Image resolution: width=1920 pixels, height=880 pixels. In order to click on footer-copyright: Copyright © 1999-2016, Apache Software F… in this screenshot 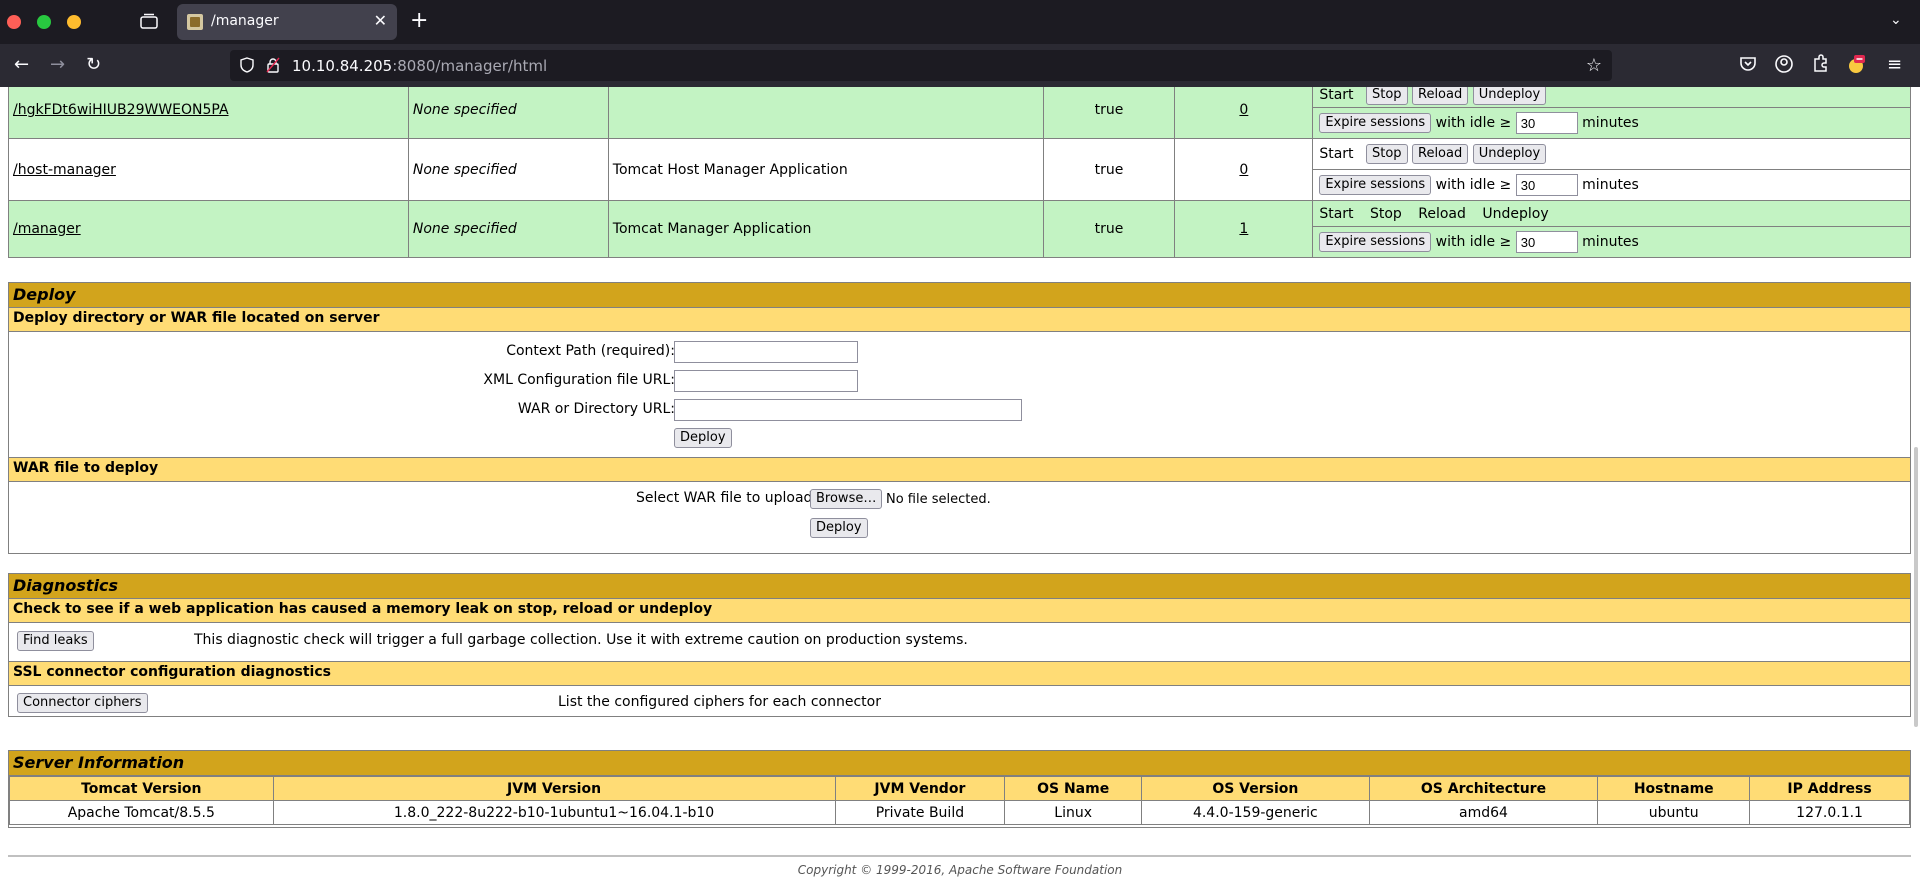, I will do `click(960, 870)`.